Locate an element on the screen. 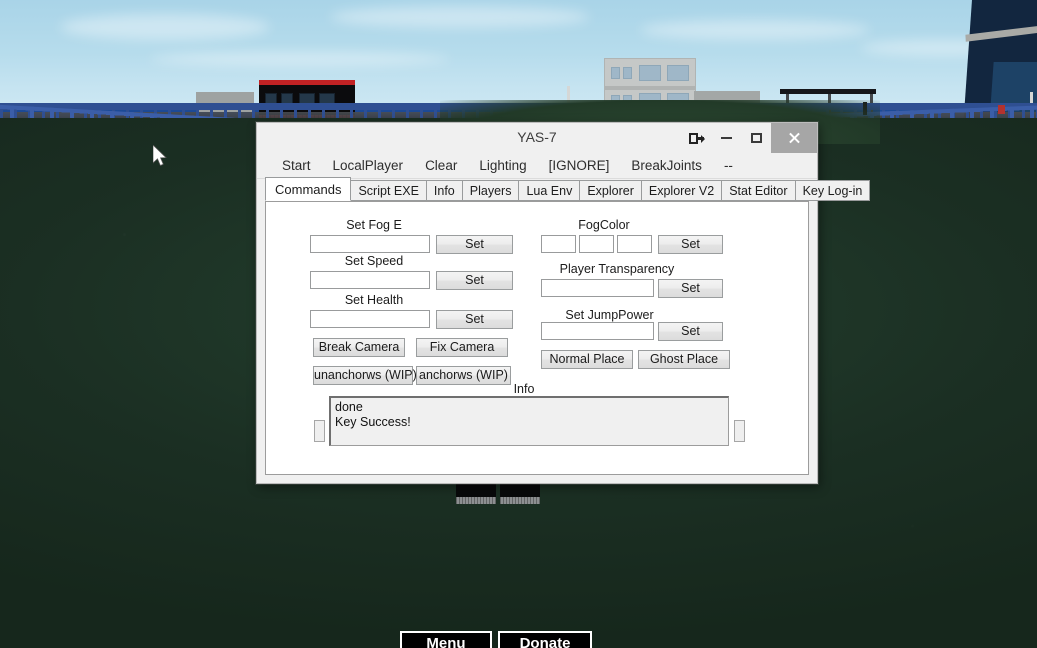  tab-lua-env: Lua Env is located at coordinates (549, 190).